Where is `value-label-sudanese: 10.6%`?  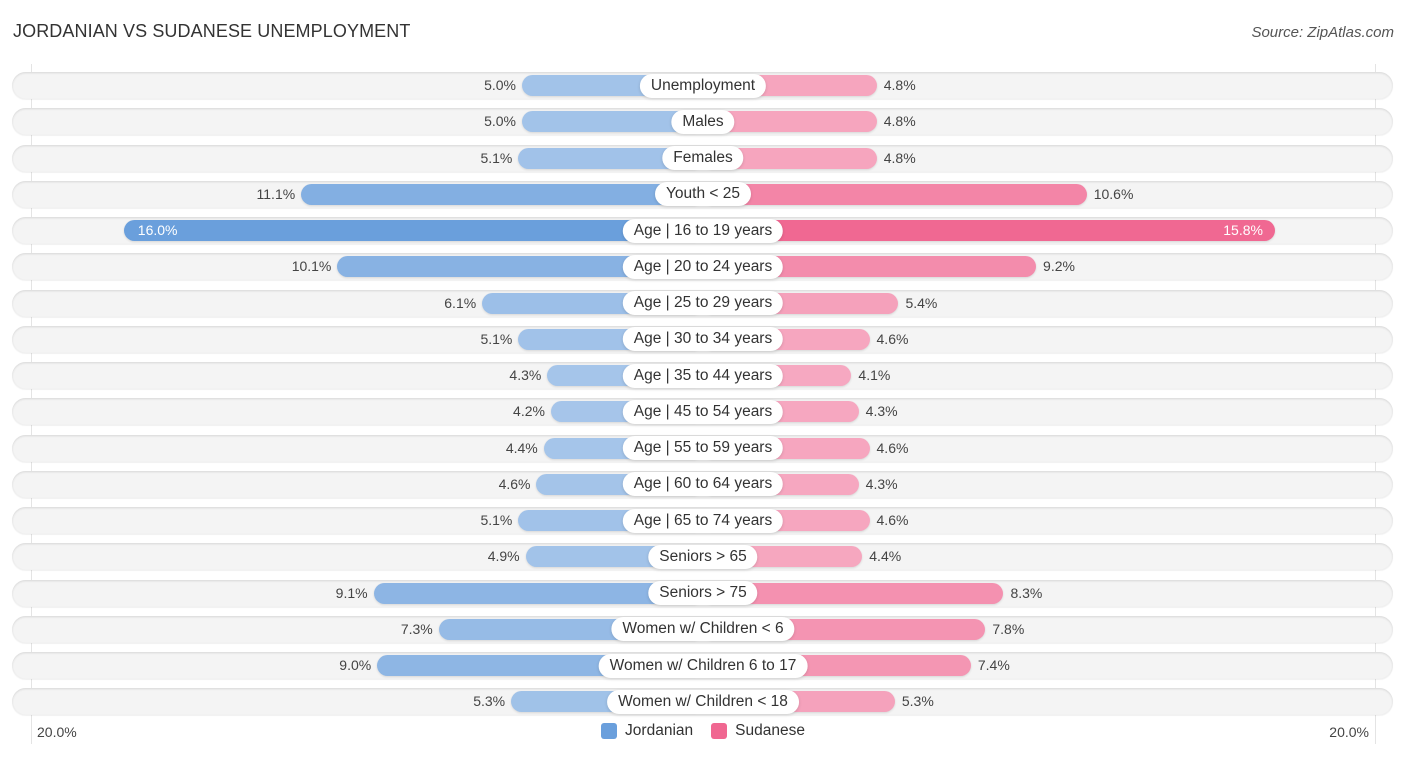
value-label-sudanese: 10.6% is located at coordinates (1113, 193).